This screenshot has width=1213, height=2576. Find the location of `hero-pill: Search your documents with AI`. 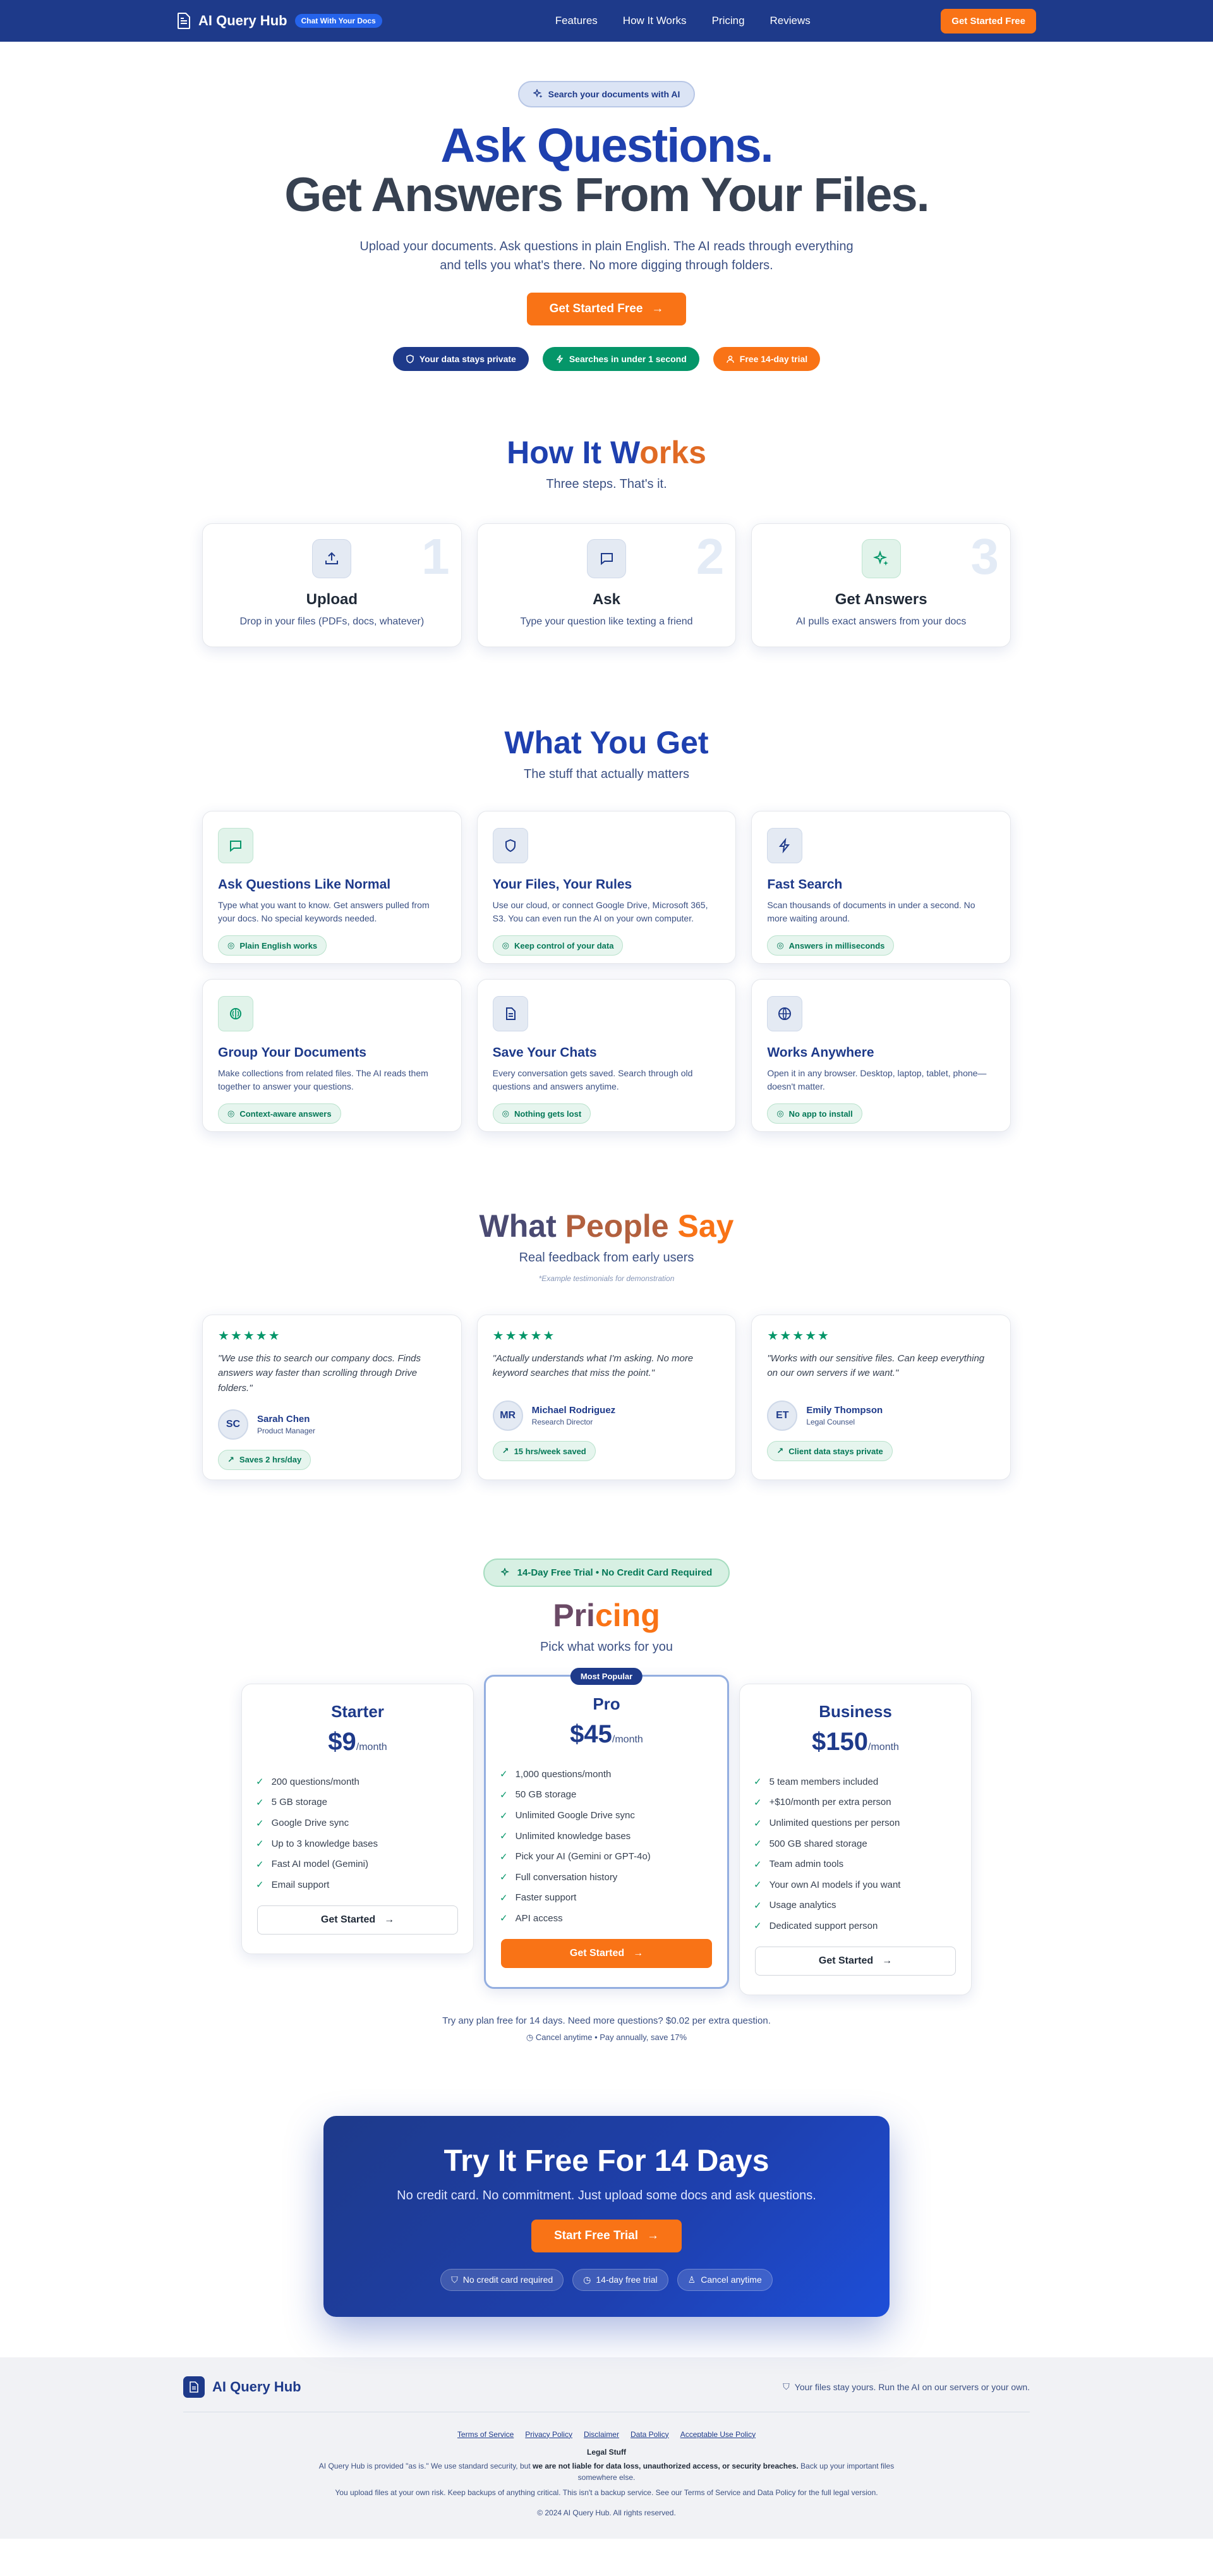

hero-pill: Search your documents with AI is located at coordinates (606, 94).